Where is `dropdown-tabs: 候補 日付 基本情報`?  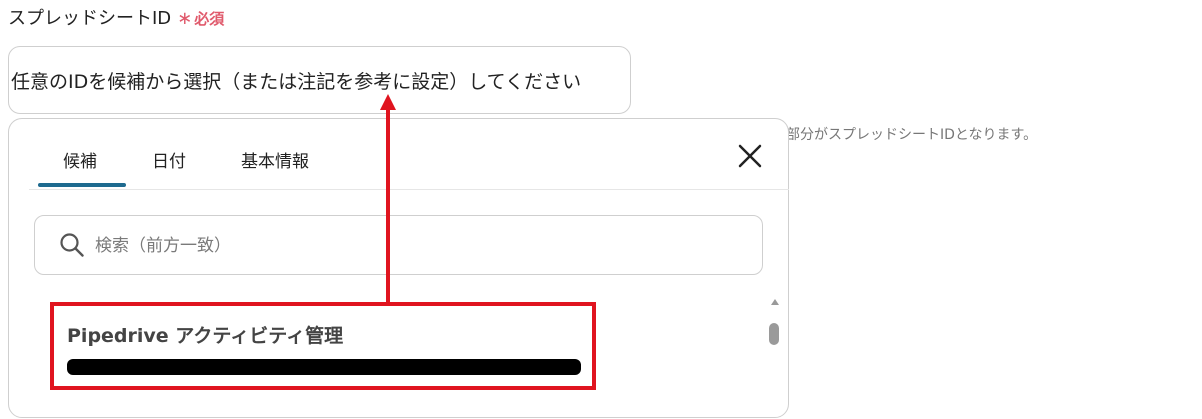 dropdown-tabs: 候補 日付 基本情報 is located at coordinates (409, 154).